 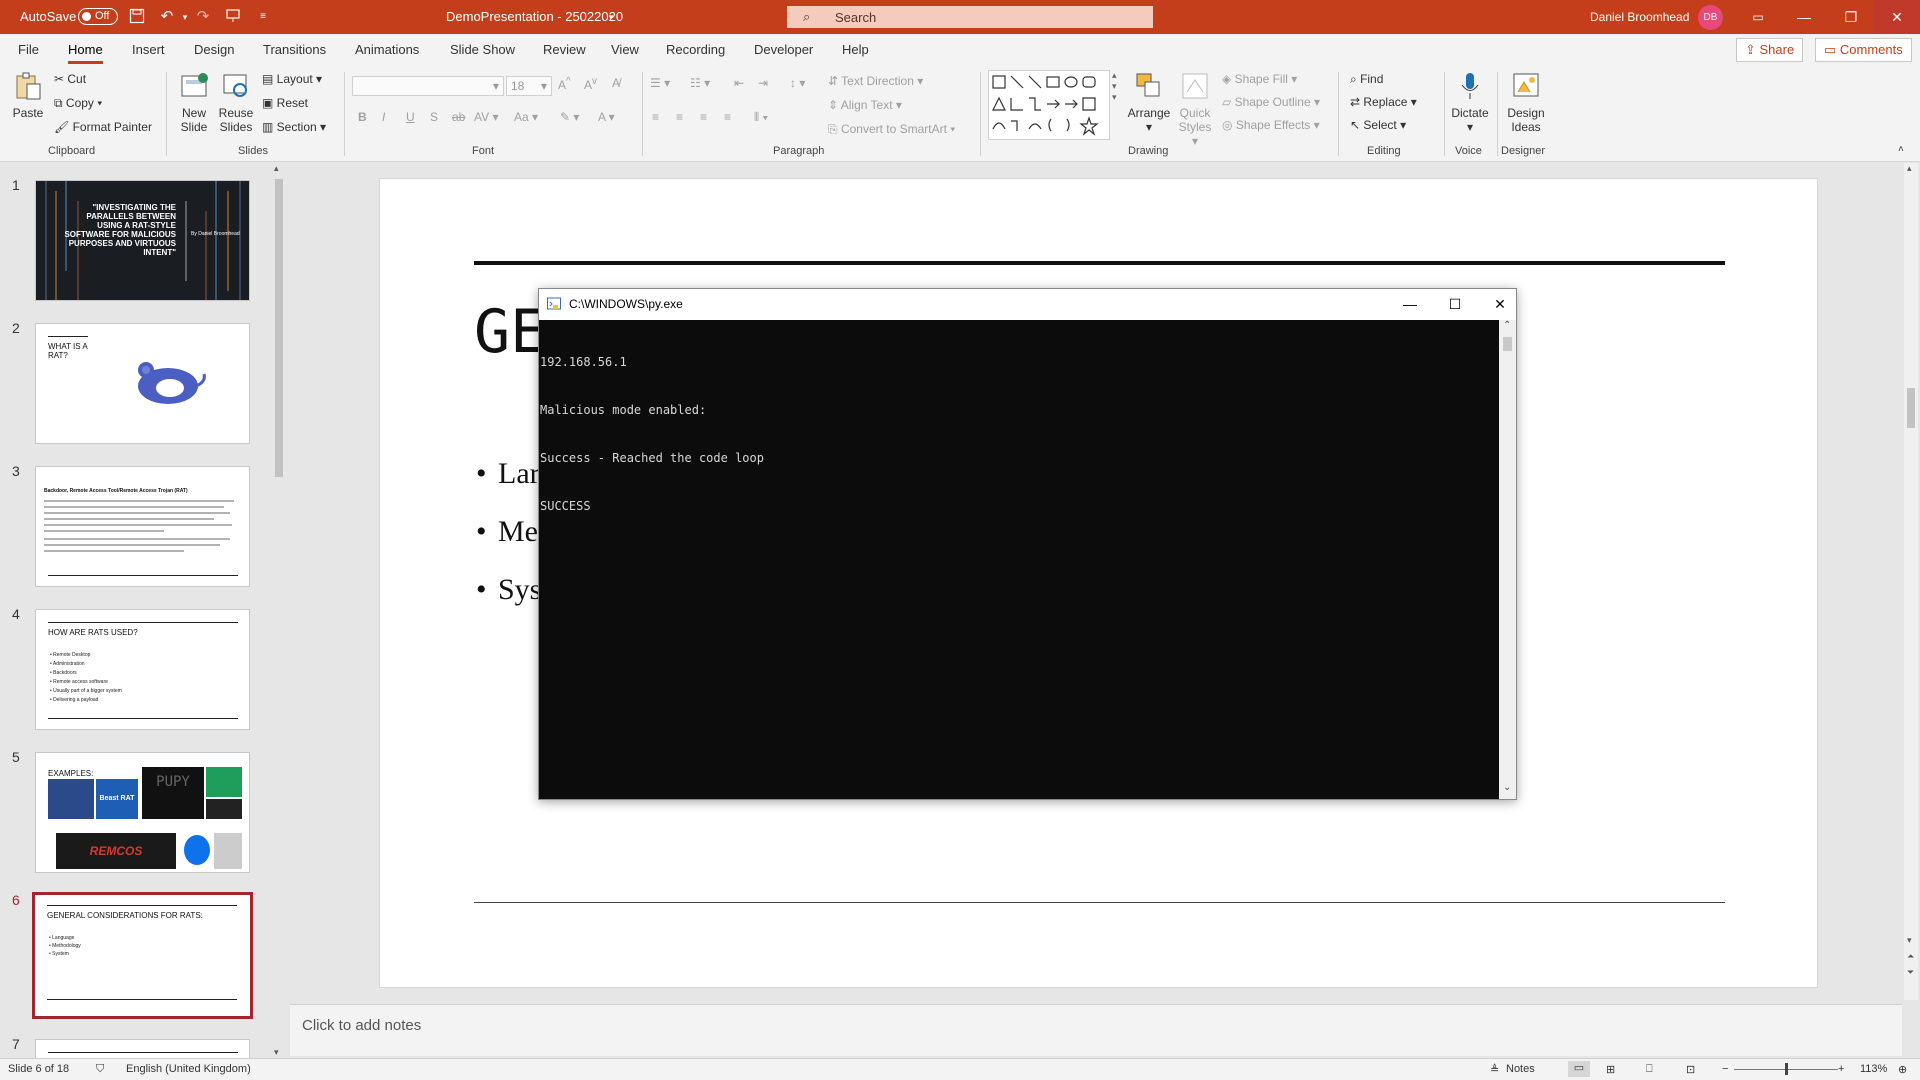 I want to click on redo-icon: ↷, so click(x=203, y=17).